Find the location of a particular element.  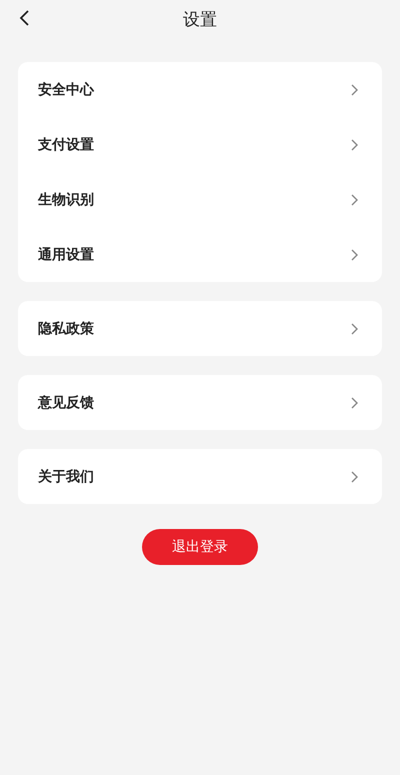

settings-item: 支付设置 is located at coordinates (200, 144).